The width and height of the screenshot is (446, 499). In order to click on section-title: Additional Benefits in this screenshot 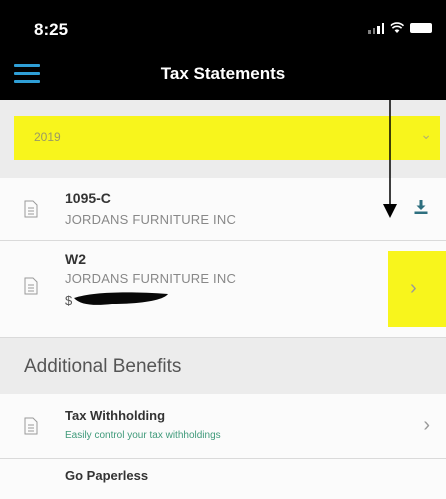, I will do `click(103, 366)`.